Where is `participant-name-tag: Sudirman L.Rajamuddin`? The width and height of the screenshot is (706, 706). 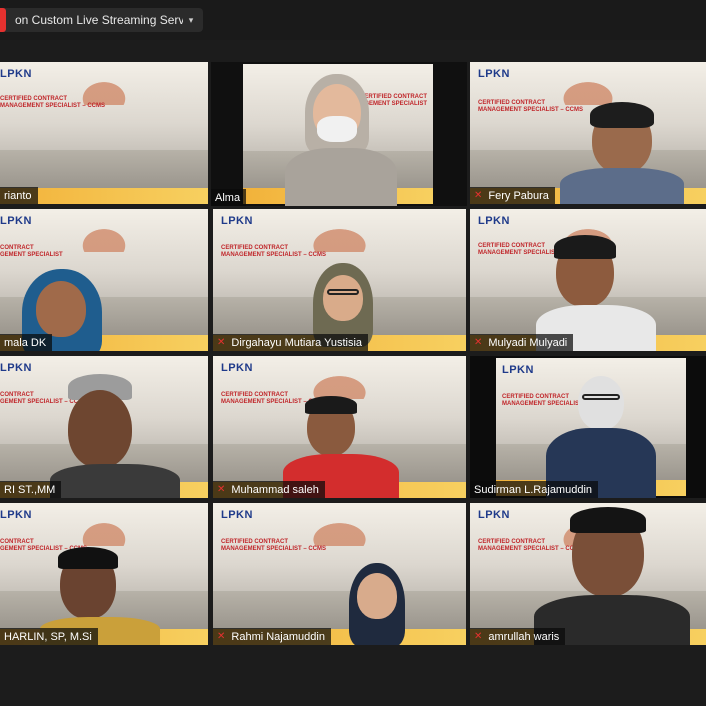
participant-name-tag: Sudirman L.Rajamuddin is located at coordinates (534, 489).